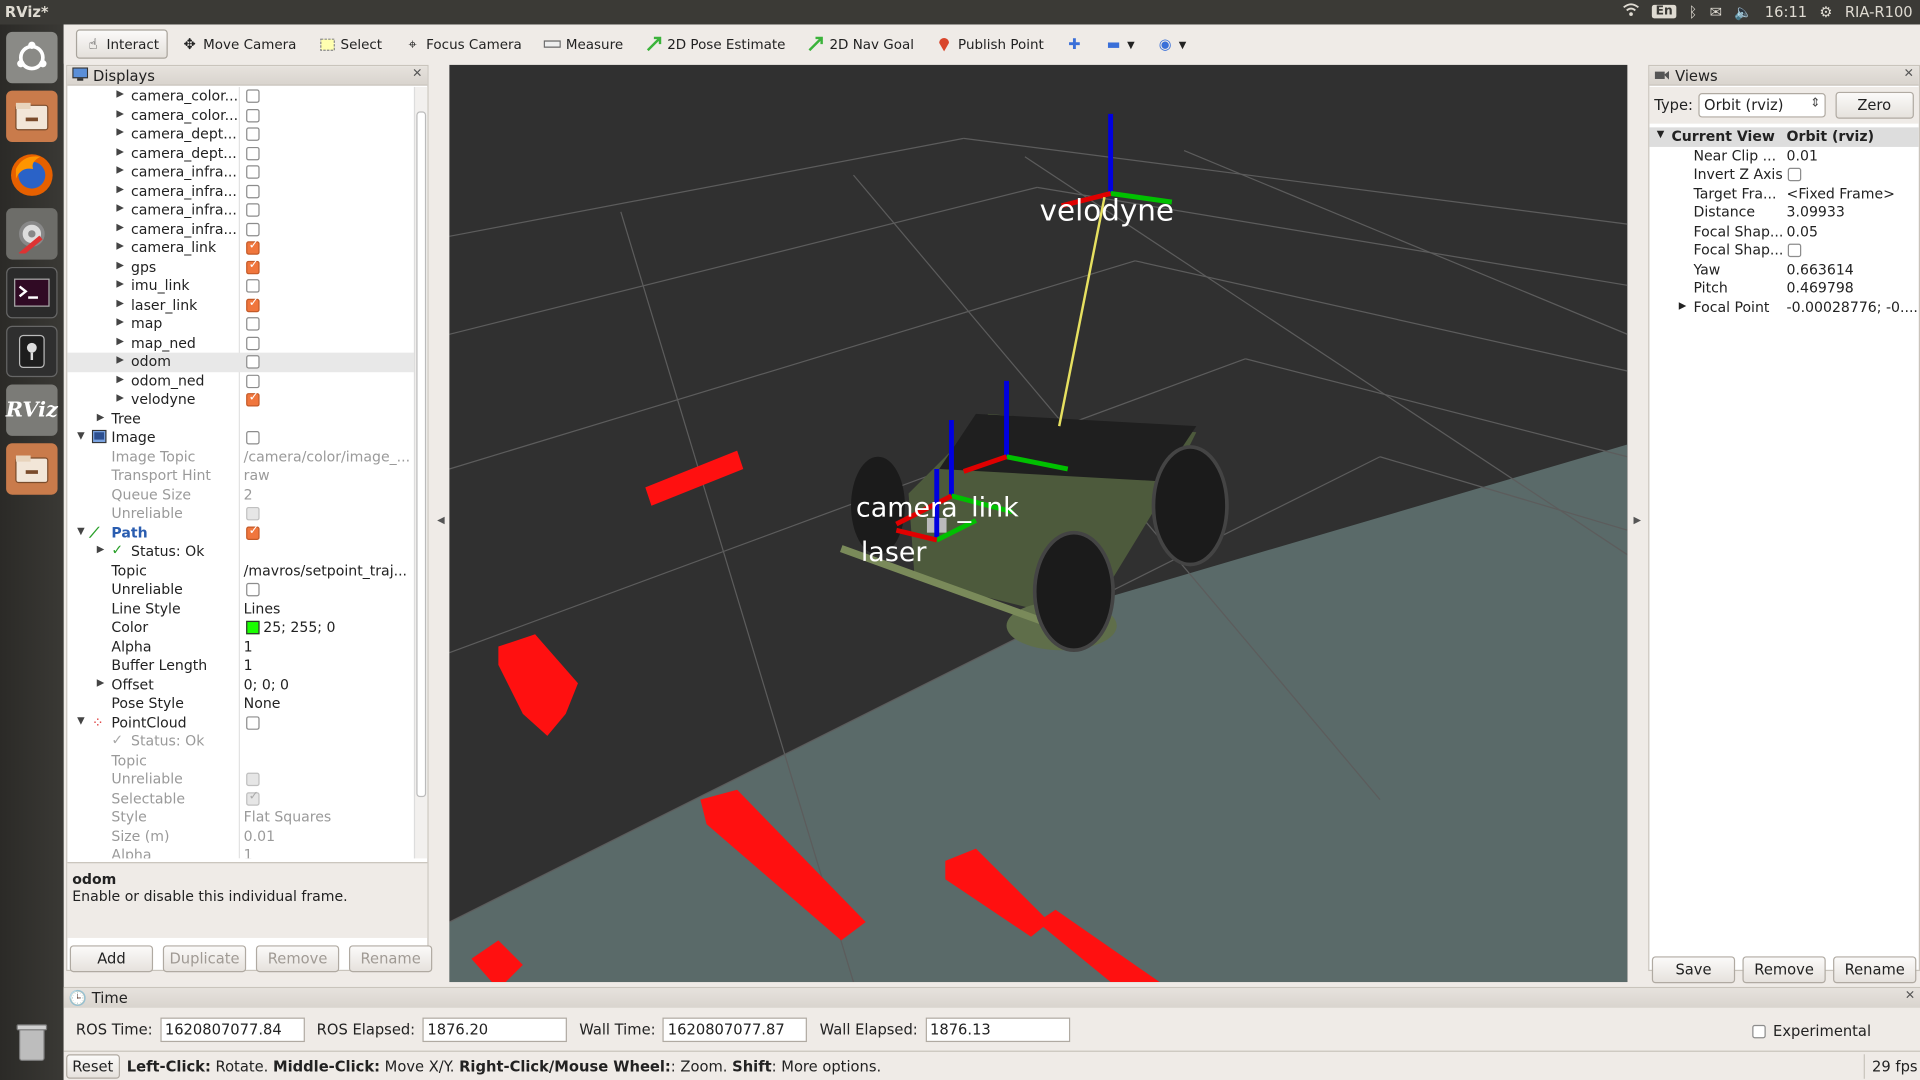 The image size is (1920, 1080). Describe the element at coordinates (257, 475) in the screenshot. I see `property-value: raw` at that location.